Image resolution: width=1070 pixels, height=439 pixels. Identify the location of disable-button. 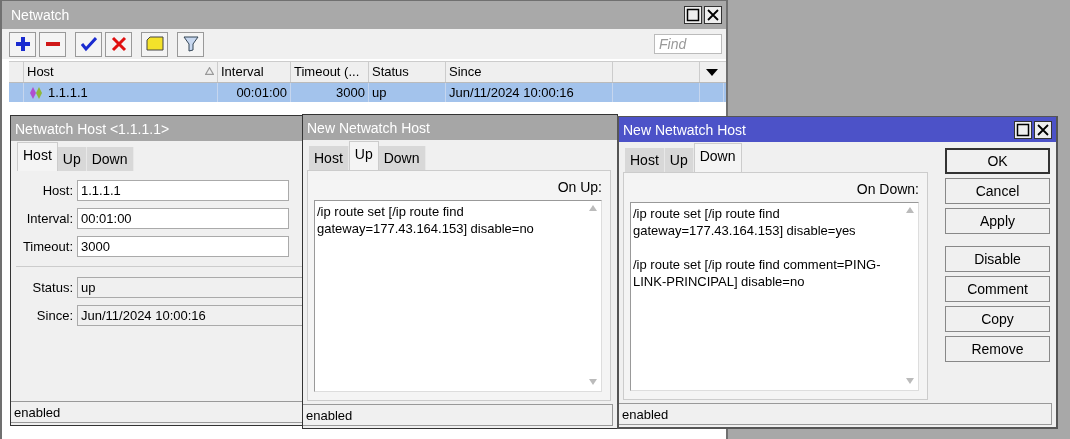
(118, 44).